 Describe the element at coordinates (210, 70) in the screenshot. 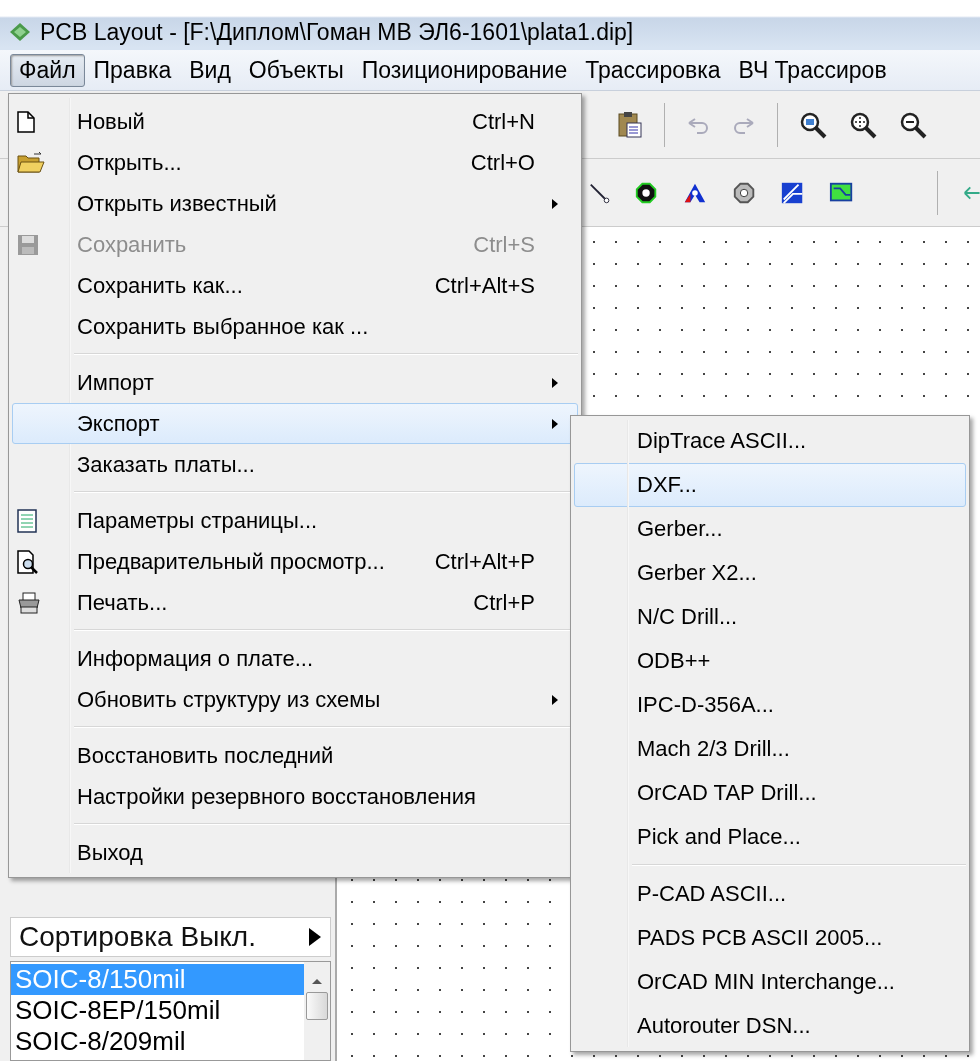

I see `menu-bar-item: Вид` at that location.